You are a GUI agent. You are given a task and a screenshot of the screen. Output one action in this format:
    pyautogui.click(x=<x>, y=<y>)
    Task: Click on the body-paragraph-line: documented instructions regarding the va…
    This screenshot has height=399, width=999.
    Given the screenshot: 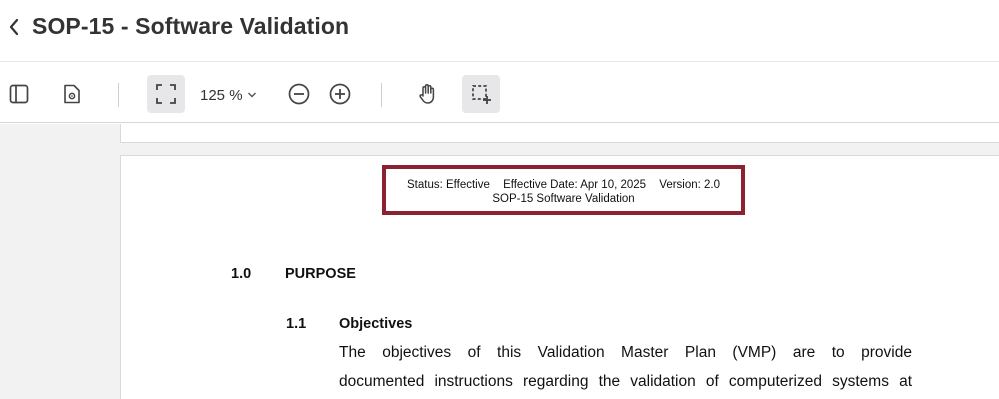 What is the action you would take?
    pyautogui.click(x=625, y=381)
    